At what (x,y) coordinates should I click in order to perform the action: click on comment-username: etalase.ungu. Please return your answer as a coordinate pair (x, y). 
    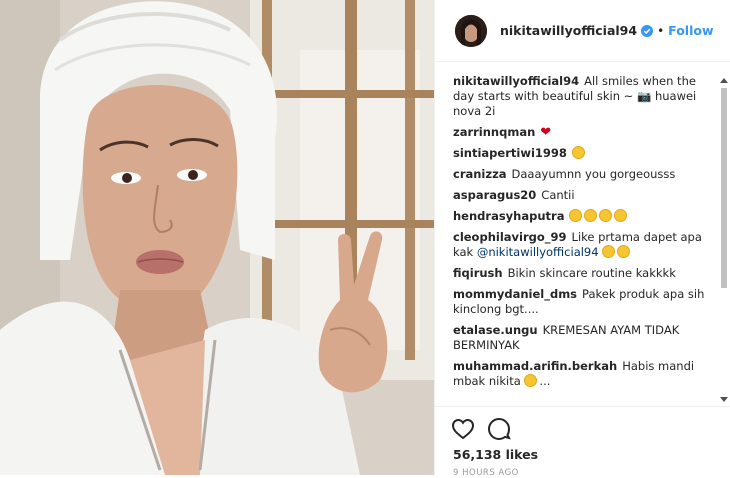
    Looking at the image, I should click on (495, 330).